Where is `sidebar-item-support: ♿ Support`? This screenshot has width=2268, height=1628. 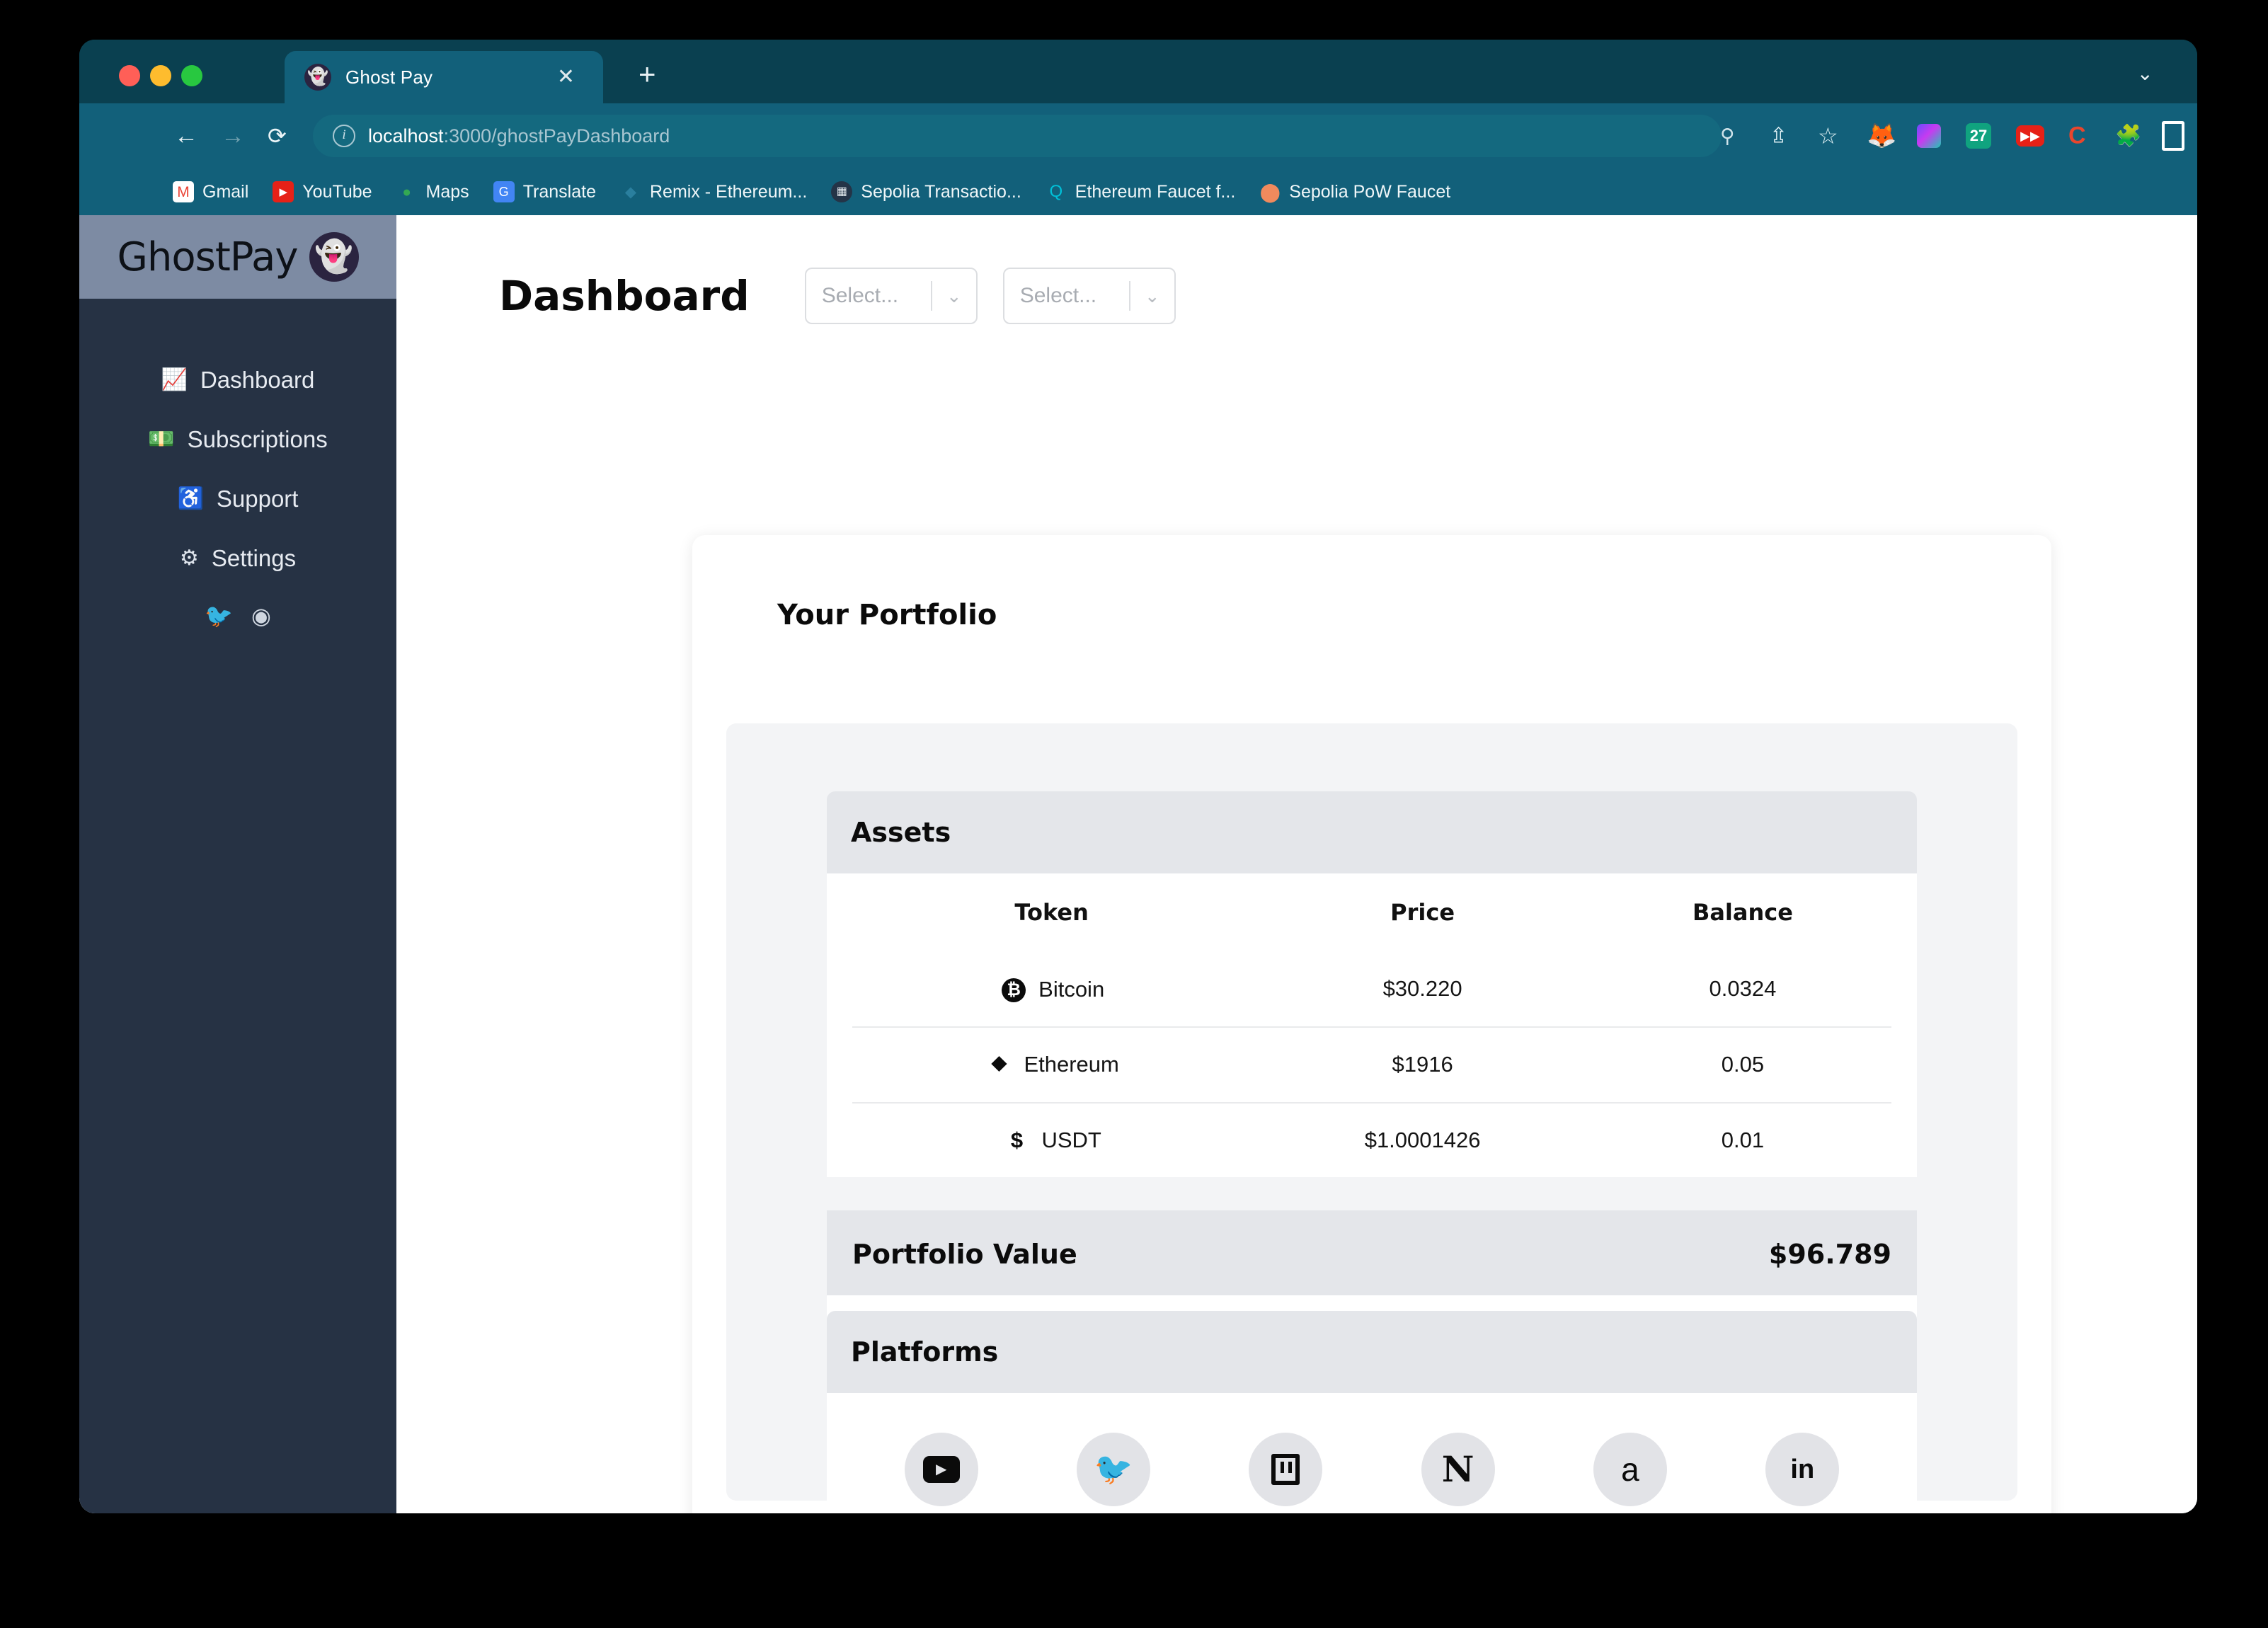 sidebar-item-support: ♿ Support is located at coordinates (237, 499).